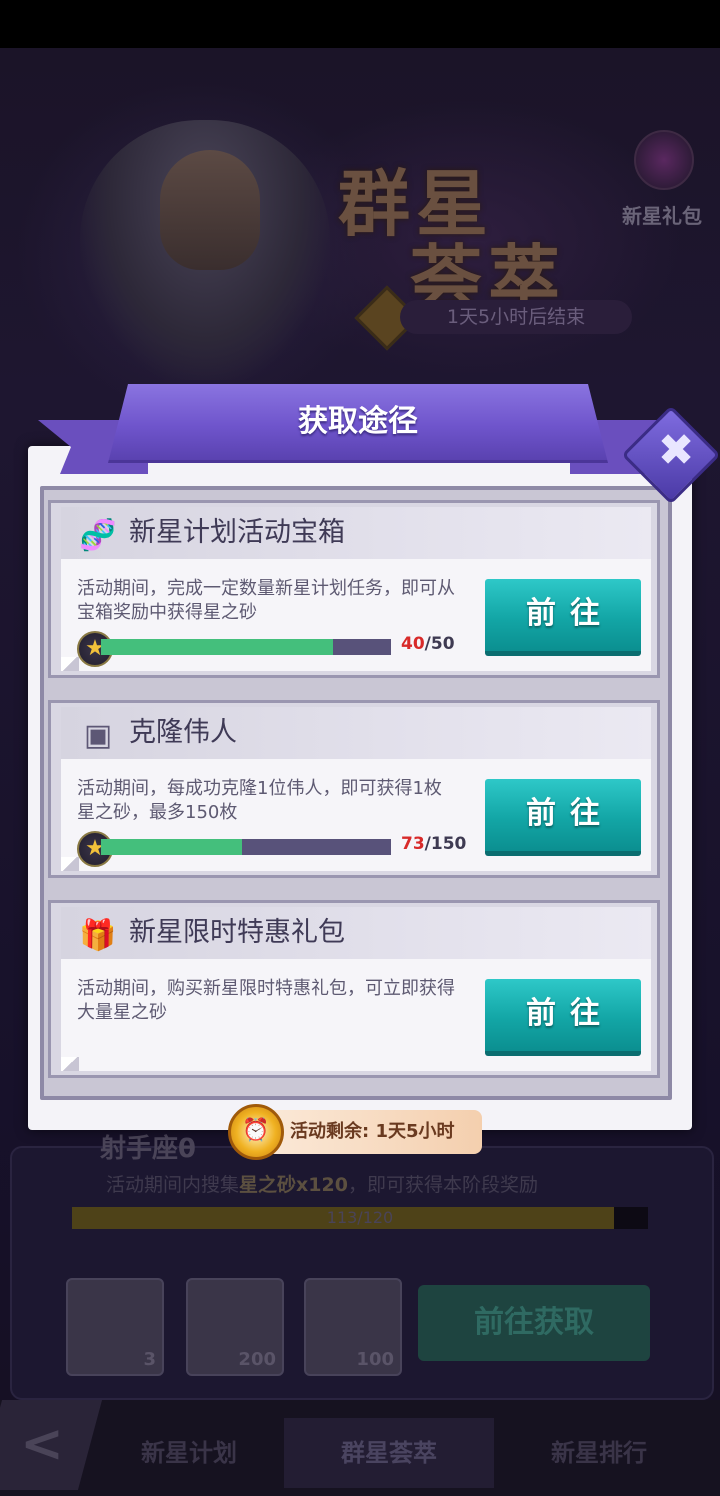 The height and width of the screenshot is (1496, 720). I want to click on progress-current: 73, so click(413, 844).